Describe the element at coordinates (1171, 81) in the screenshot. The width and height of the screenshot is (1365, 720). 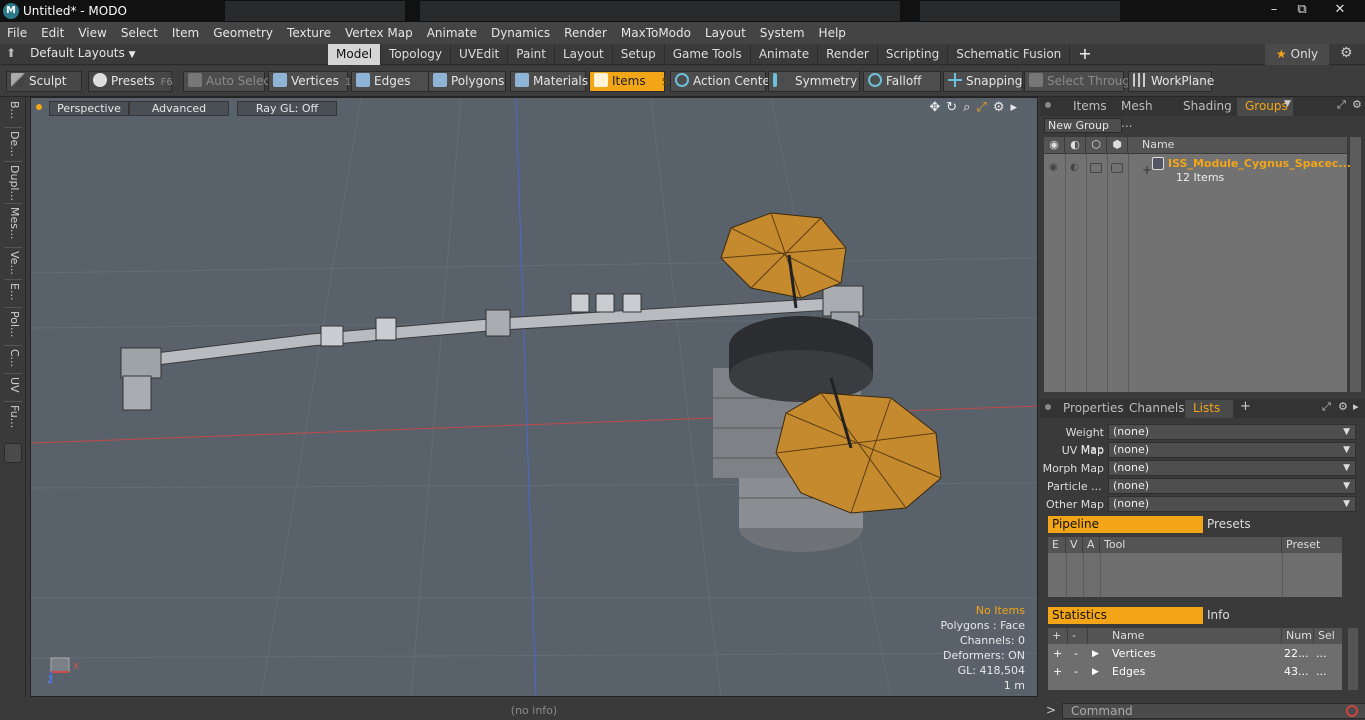
I see `workplane-button: WorkPlane` at that location.